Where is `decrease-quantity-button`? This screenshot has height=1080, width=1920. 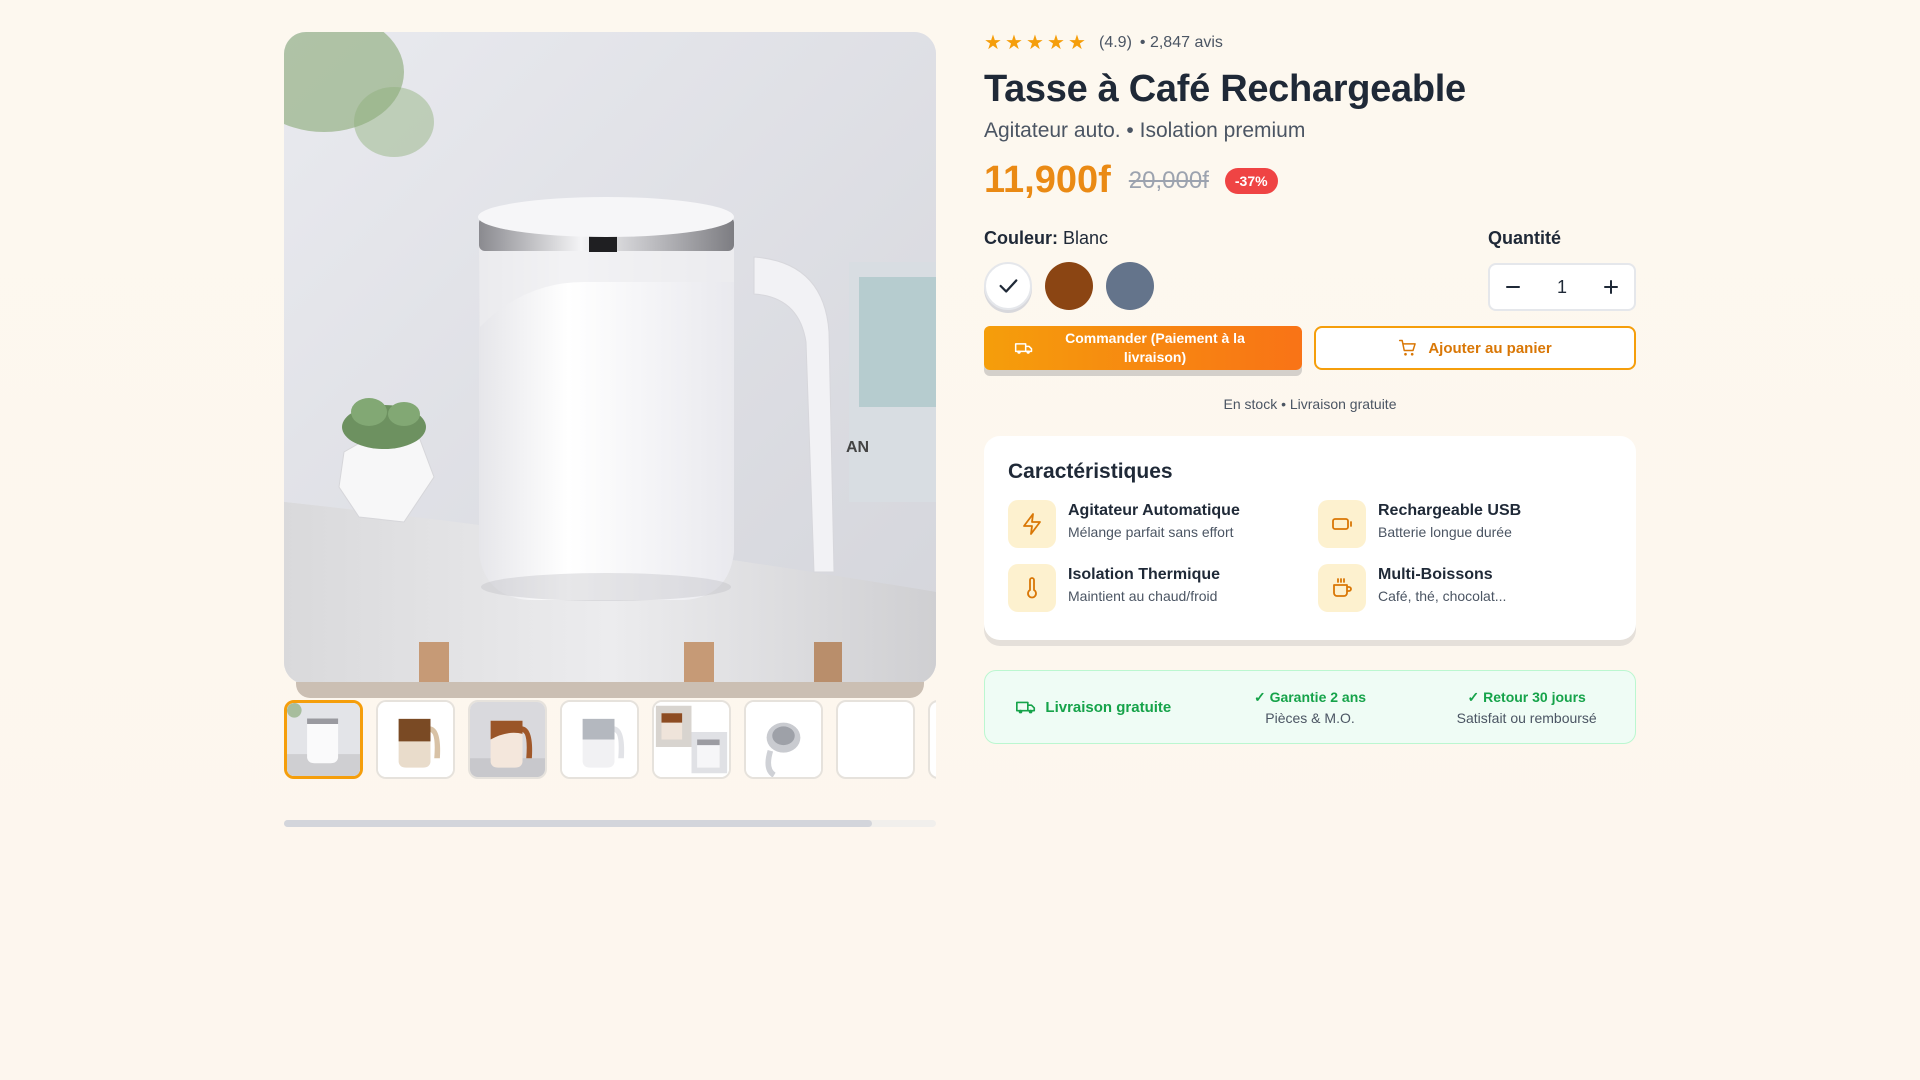
decrease-quantity-button is located at coordinates (1513, 287).